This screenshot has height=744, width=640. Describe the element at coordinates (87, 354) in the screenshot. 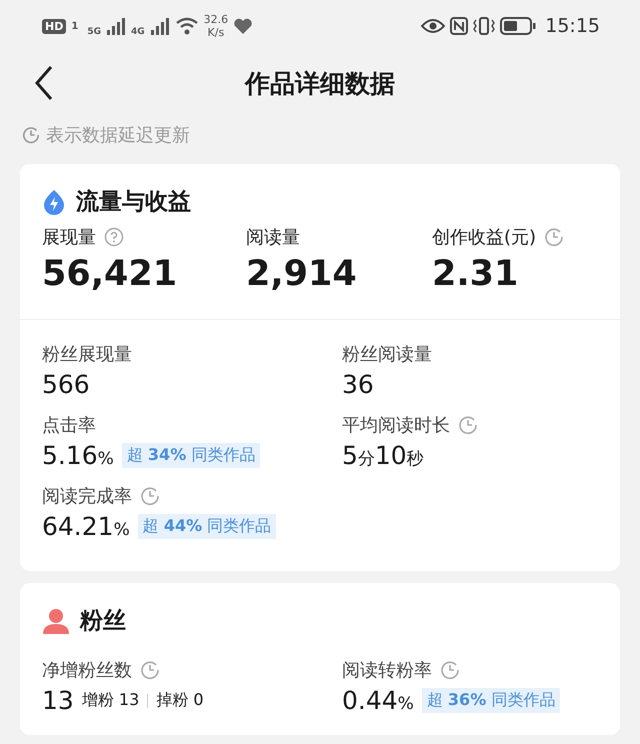

I see `metric-label: 粉丝展现量` at that location.